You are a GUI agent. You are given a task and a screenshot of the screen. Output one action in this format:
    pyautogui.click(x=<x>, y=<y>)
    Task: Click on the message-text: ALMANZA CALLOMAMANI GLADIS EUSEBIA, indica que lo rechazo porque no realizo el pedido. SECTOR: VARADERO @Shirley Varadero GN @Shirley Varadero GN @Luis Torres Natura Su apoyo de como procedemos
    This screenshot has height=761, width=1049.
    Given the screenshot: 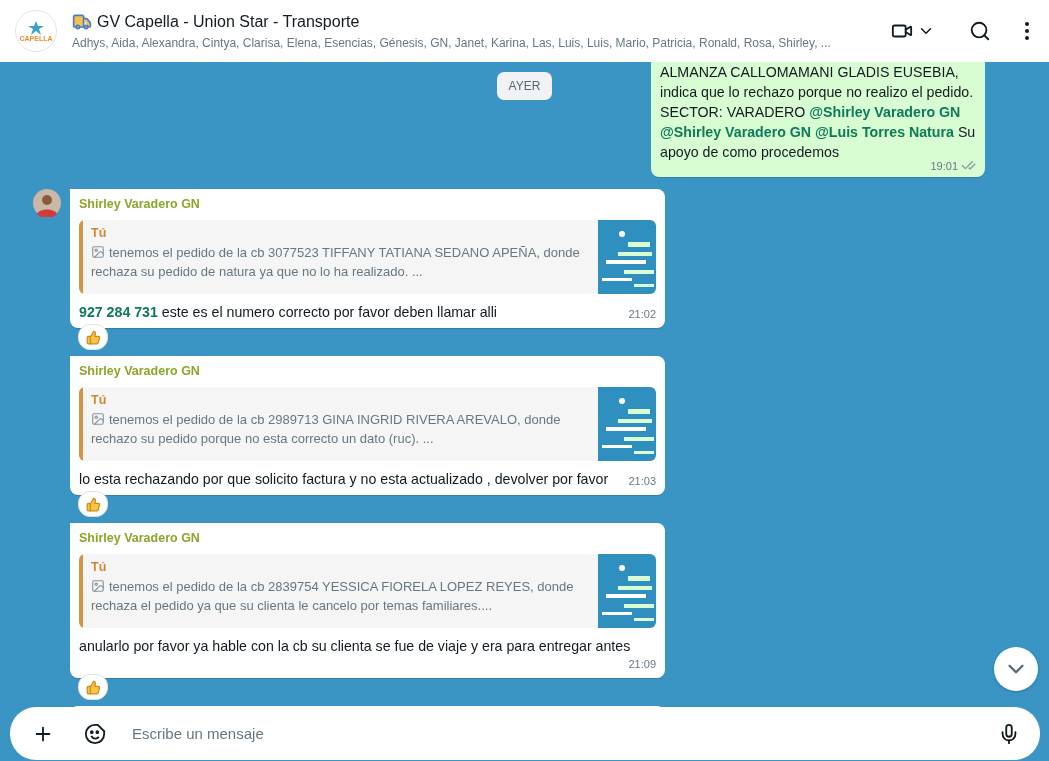 What is the action you would take?
    pyautogui.click(x=818, y=112)
    